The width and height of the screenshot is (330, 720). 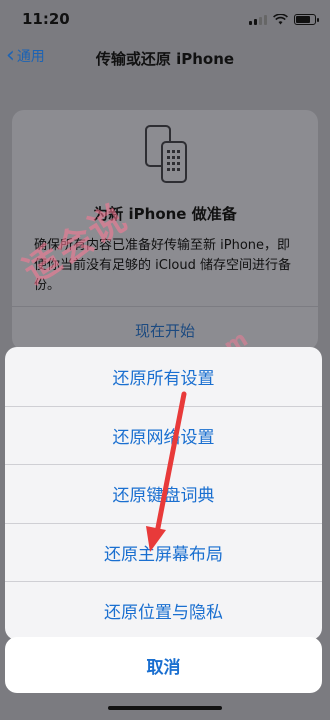 What do you see at coordinates (163, 665) in the screenshot?
I see `cancel-button: 取消` at bounding box center [163, 665].